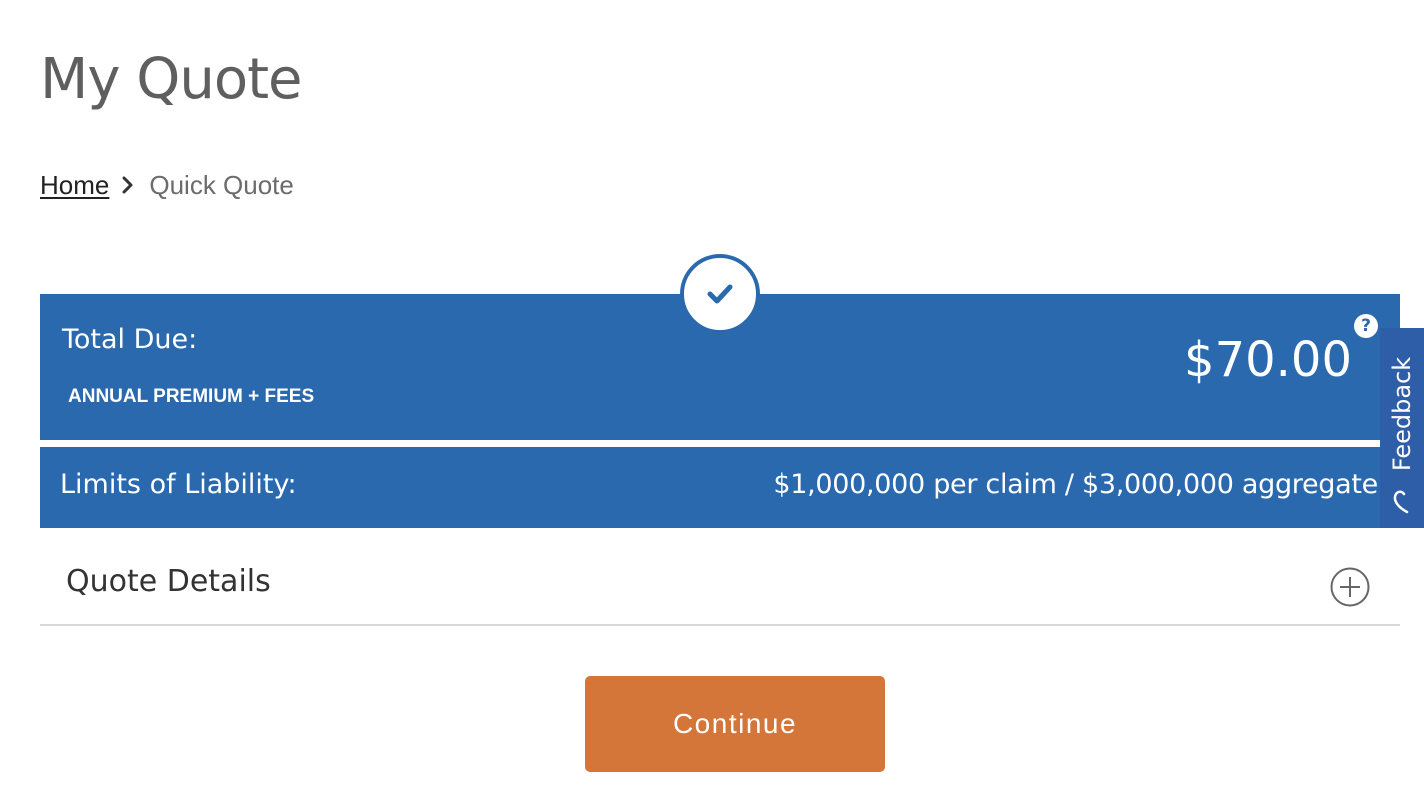 This screenshot has height=812, width=1424. I want to click on breadcrumb: Home Quick Quote, so click(167, 185).